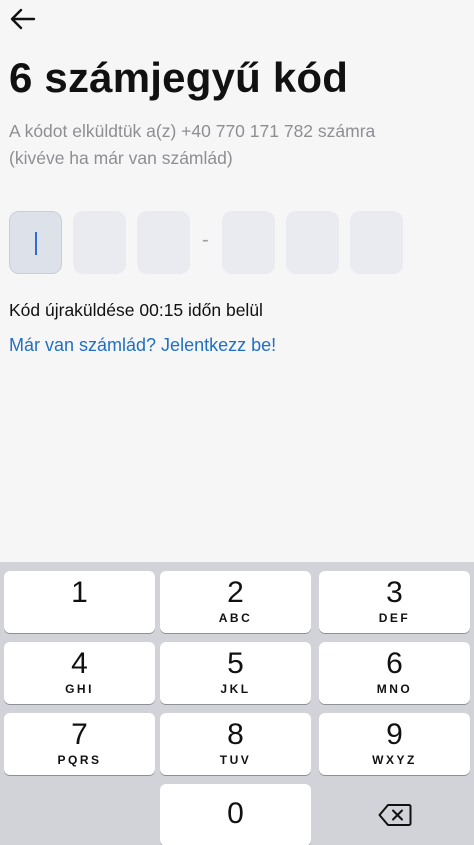  I want to click on key-digit: 4, so click(79, 663).